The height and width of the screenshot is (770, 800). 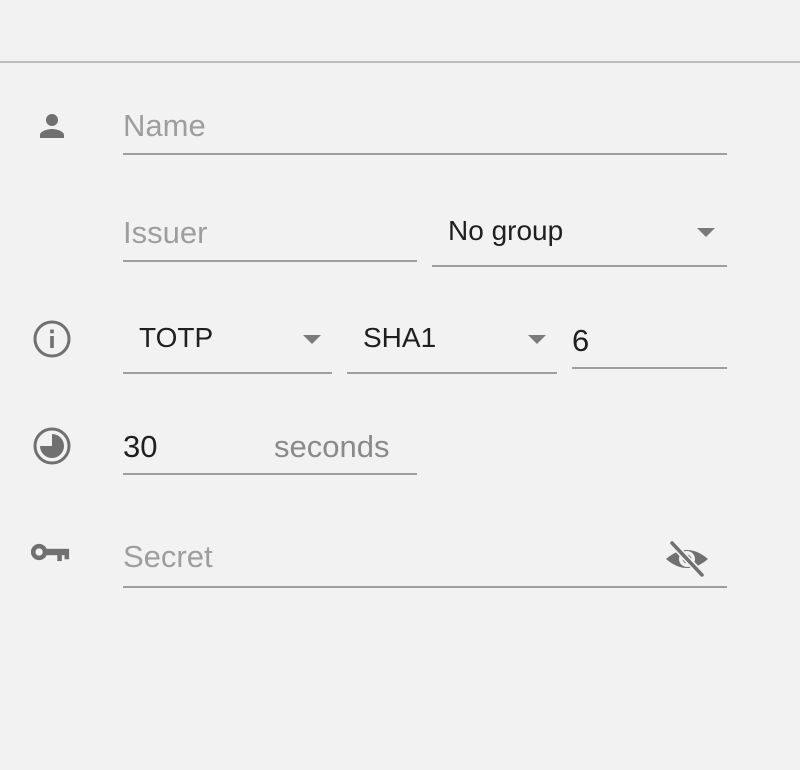 I want to click on group-select: No group, so click(x=579, y=239).